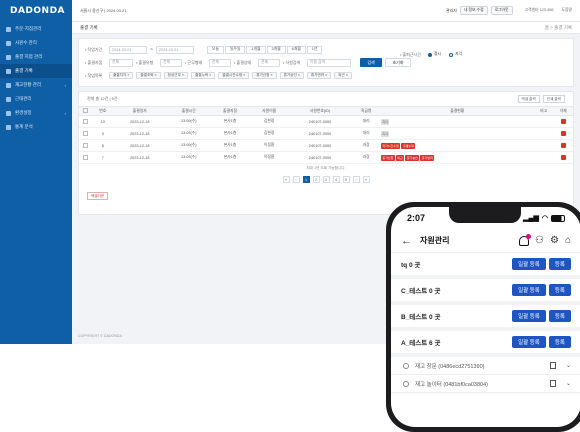 This screenshot has width=580, height=432. Describe the element at coordinates (296, 179) in the screenshot. I see `page-button: ‹` at that location.